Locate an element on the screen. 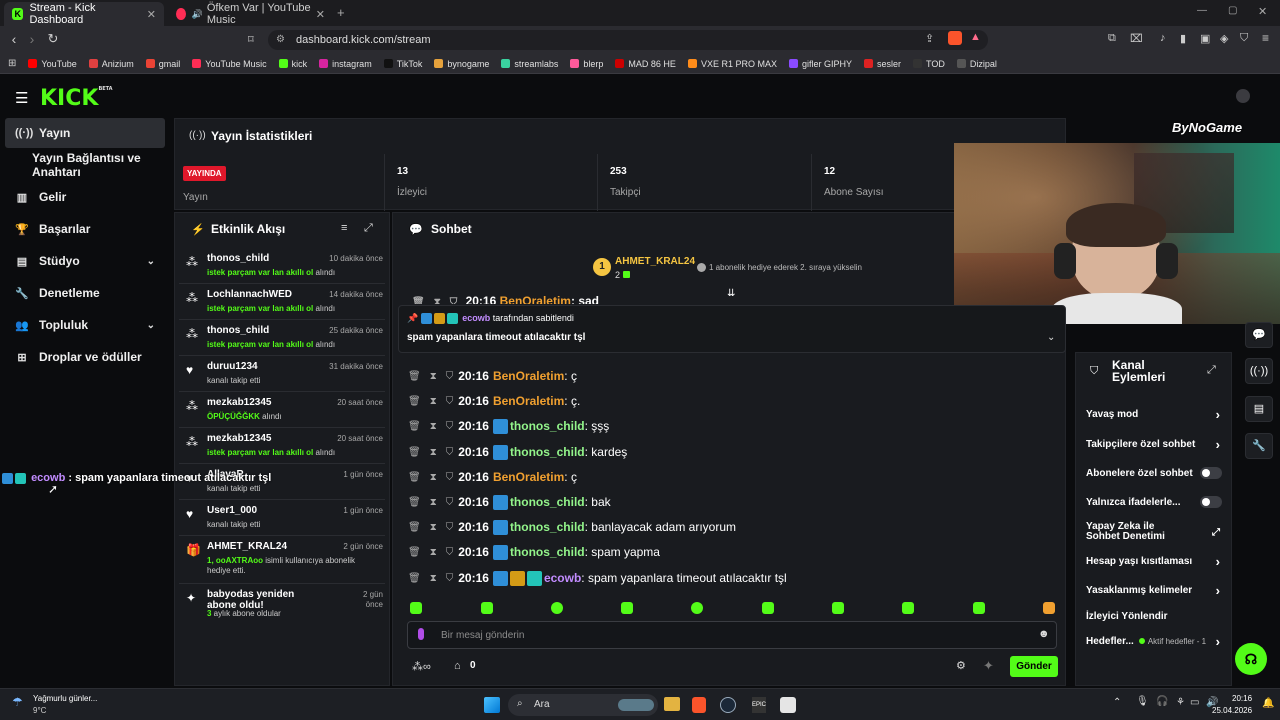 The height and width of the screenshot is (720, 1280). bookmark-item: VXE R1 PRO MAX is located at coordinates (732, 64).